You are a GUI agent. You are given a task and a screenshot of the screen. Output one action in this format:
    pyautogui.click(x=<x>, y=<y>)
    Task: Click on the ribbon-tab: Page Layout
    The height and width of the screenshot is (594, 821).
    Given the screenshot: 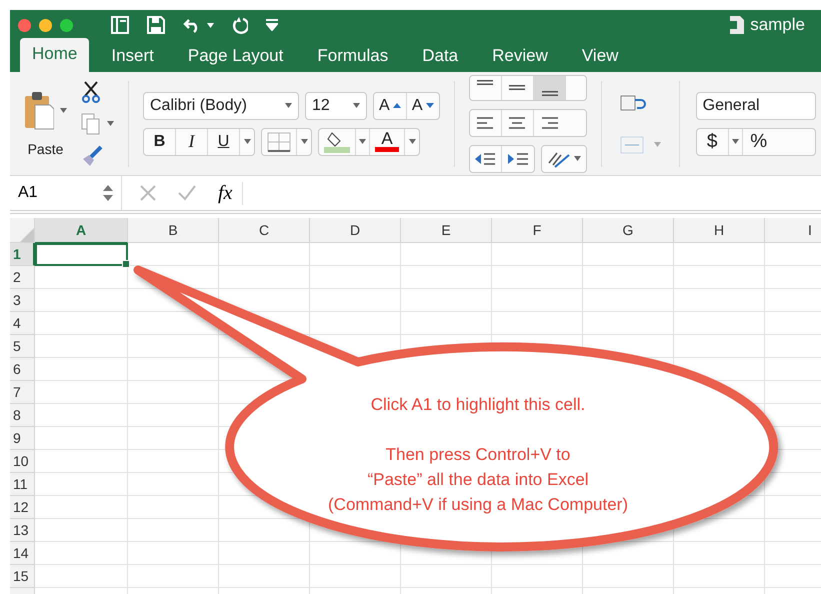 What is the action you would take?
    pyautogui.click(x=236, y=56)
    